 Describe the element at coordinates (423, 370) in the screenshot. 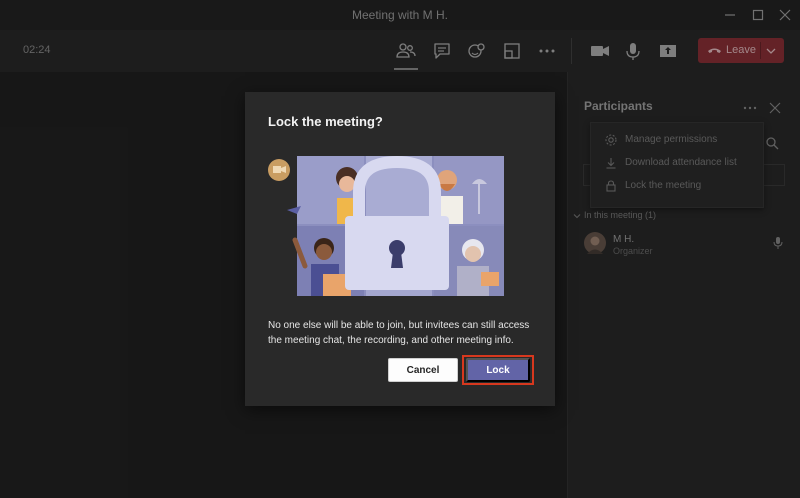

I see `cancel-button: Cancel` at that location.